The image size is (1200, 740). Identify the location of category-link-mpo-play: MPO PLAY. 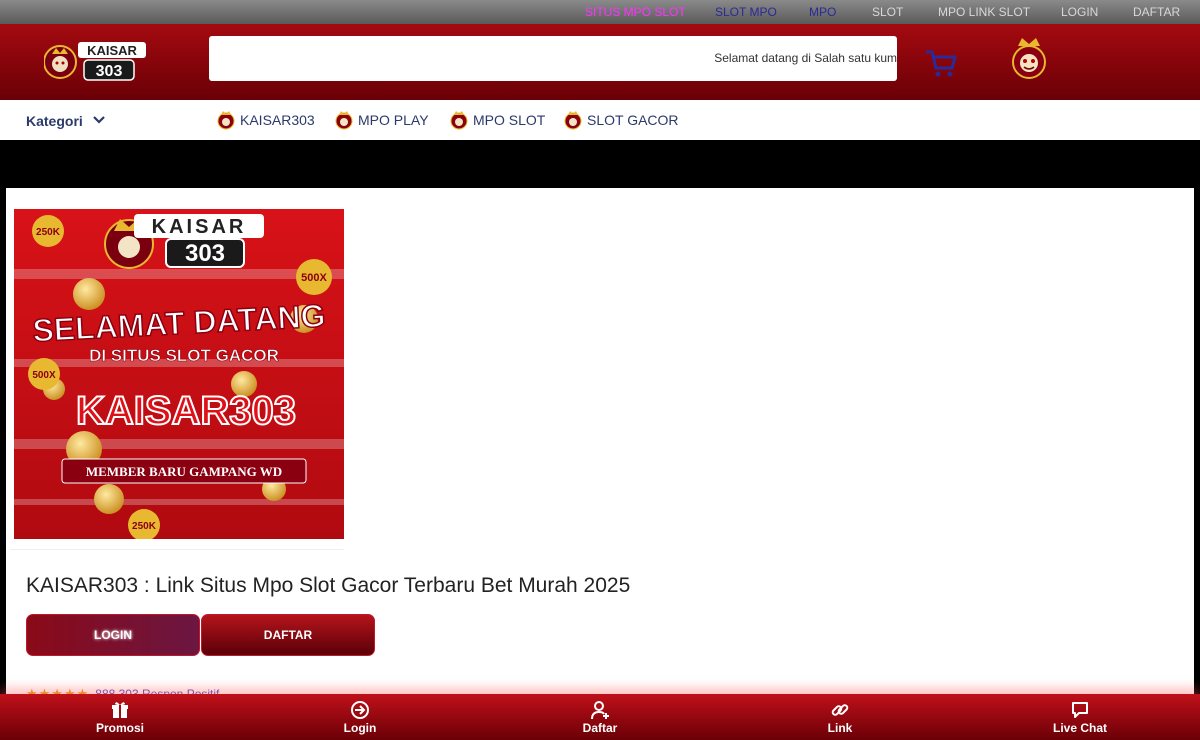
(381, 120).